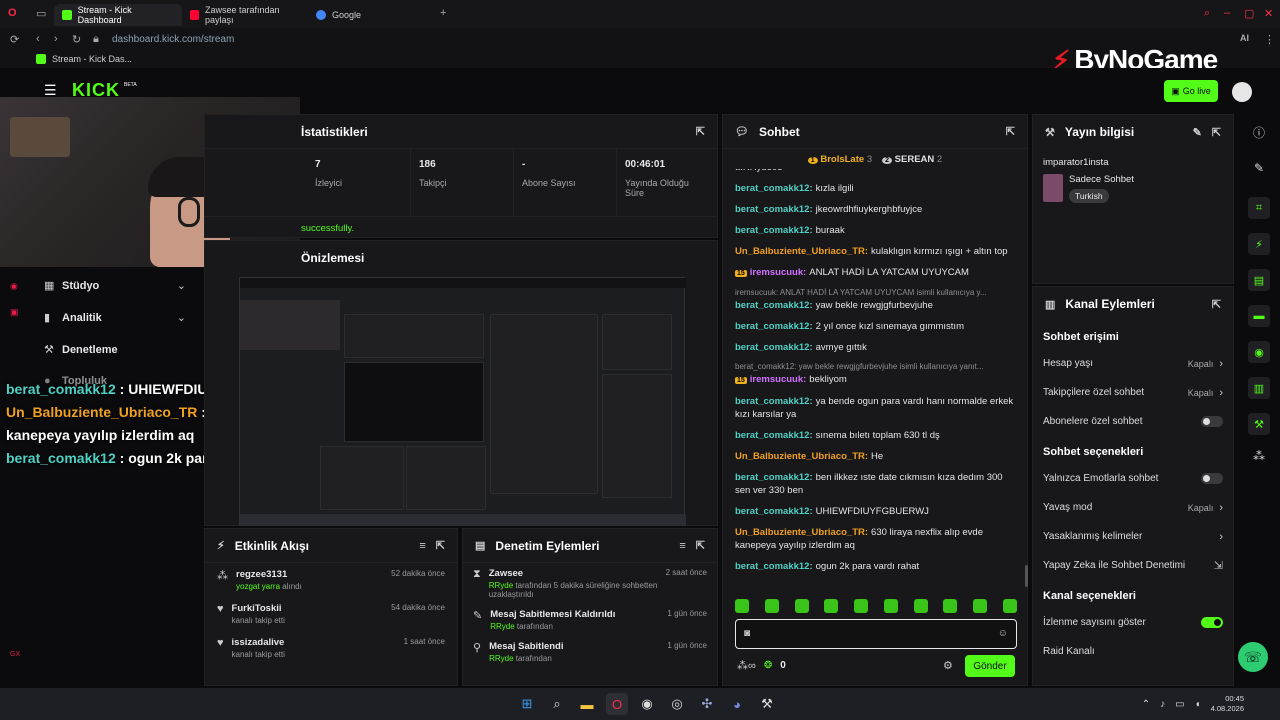 The image size is (1280, 720). What do you see at coordinates (1179, 704) in the screenshot?
I see `network-icon: ▭` at bounding box center [1179, 704].